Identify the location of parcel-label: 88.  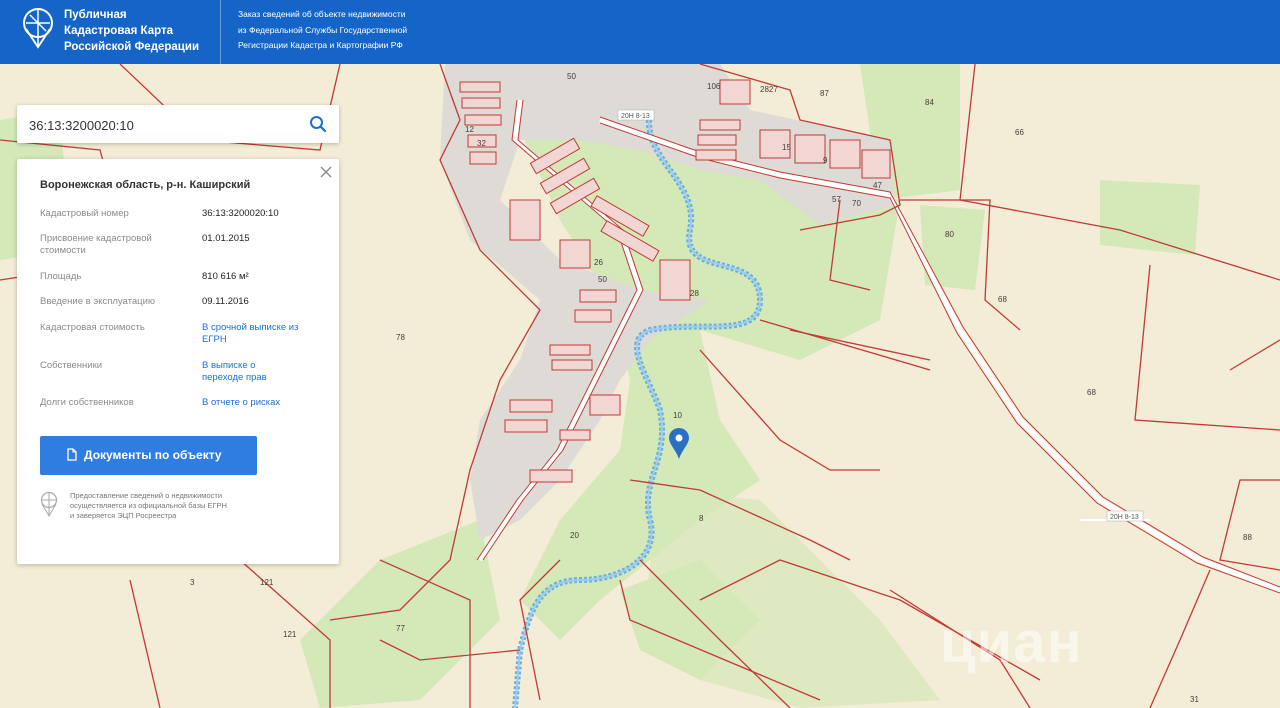
(1247, 537).